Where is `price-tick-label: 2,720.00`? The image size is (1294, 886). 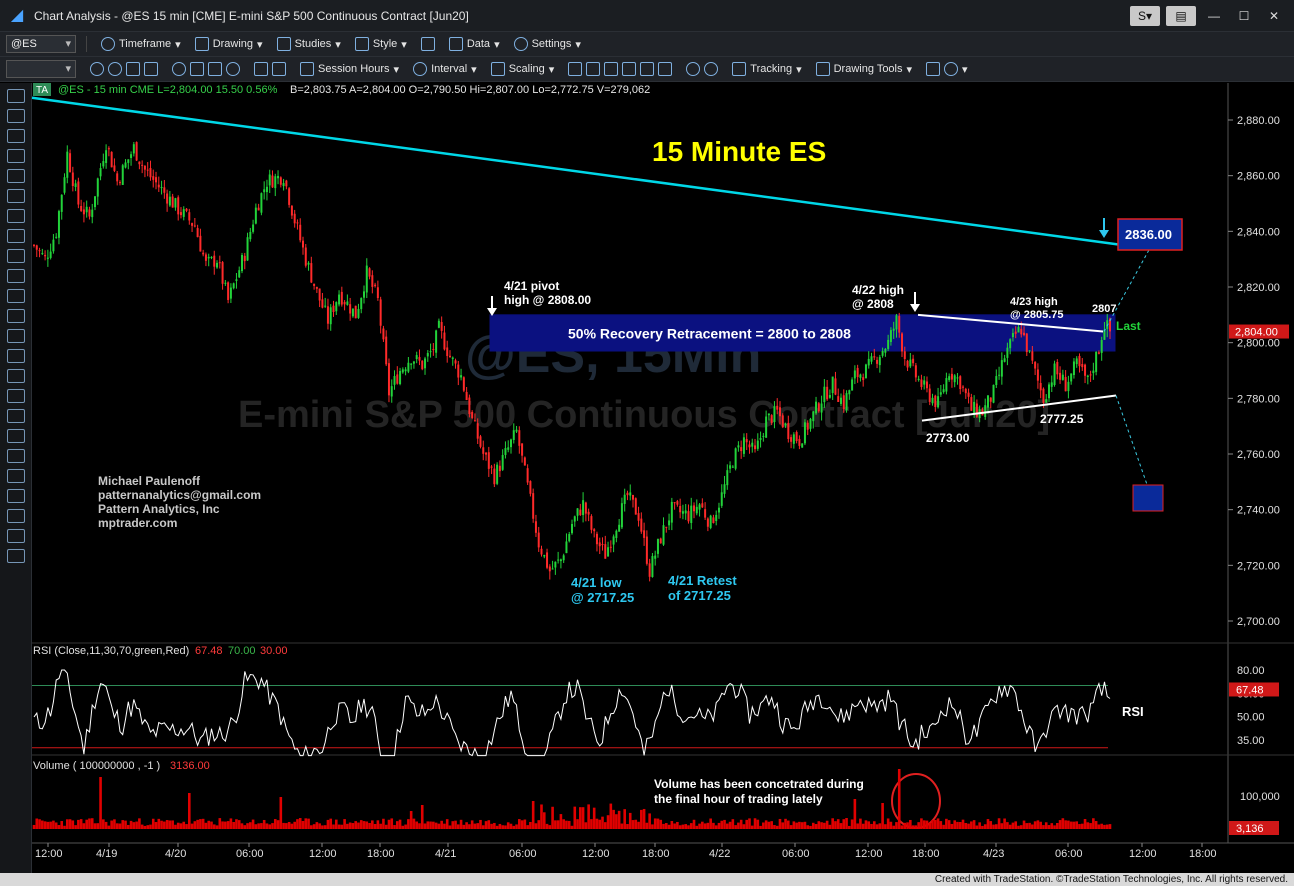 price-tick-label: 2,720.00 is located at coordinates (1258, 566).